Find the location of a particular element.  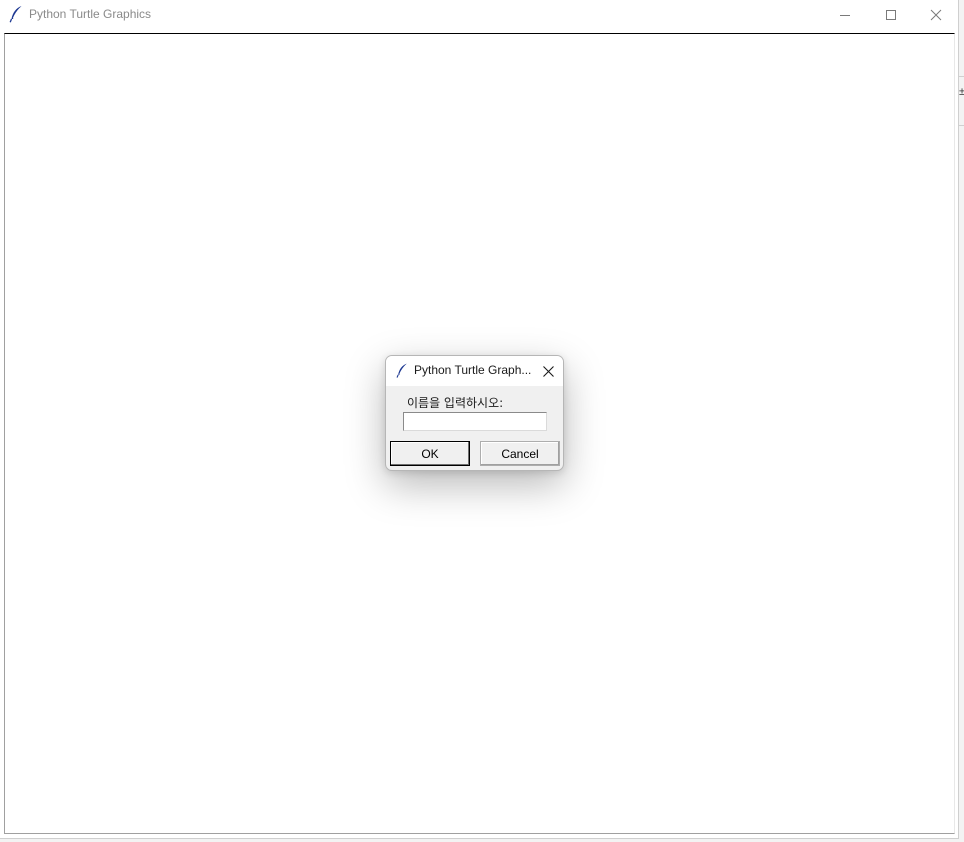

name-input is located at coordinates (475, 421).